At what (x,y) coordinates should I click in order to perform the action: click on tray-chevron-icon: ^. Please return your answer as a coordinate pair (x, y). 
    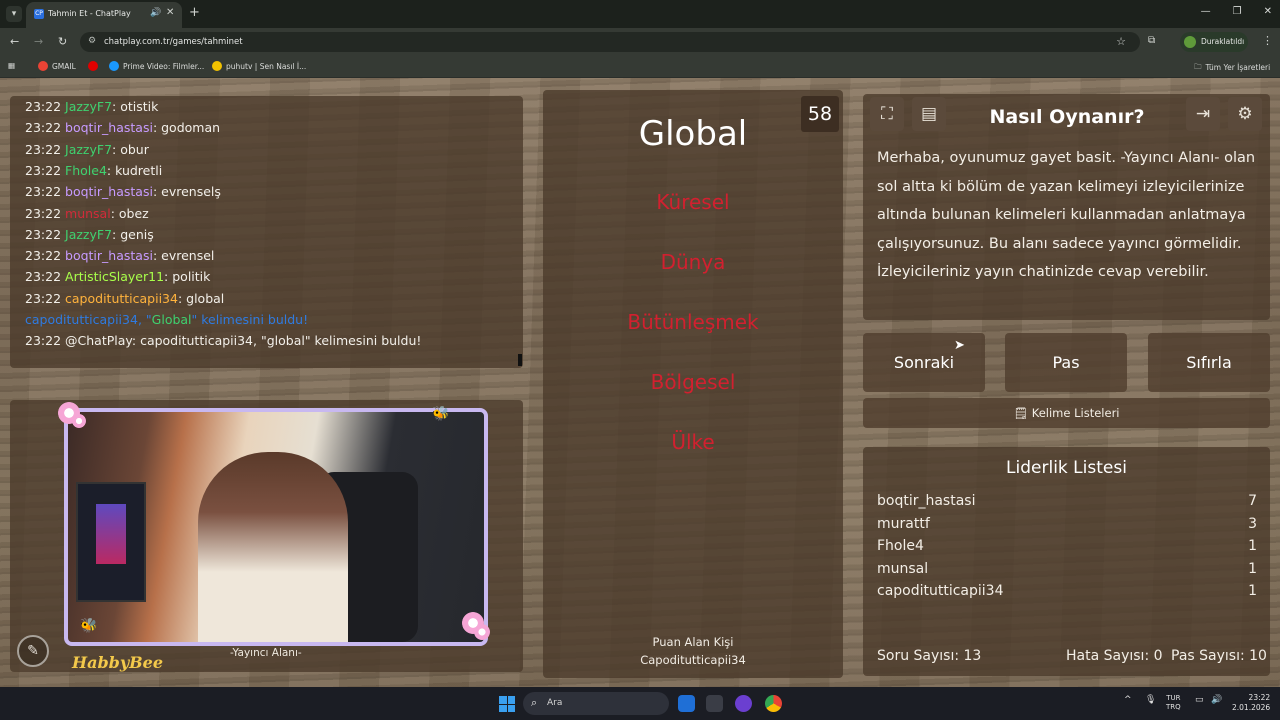
    Looking at the image, I should click on (1128, 700).